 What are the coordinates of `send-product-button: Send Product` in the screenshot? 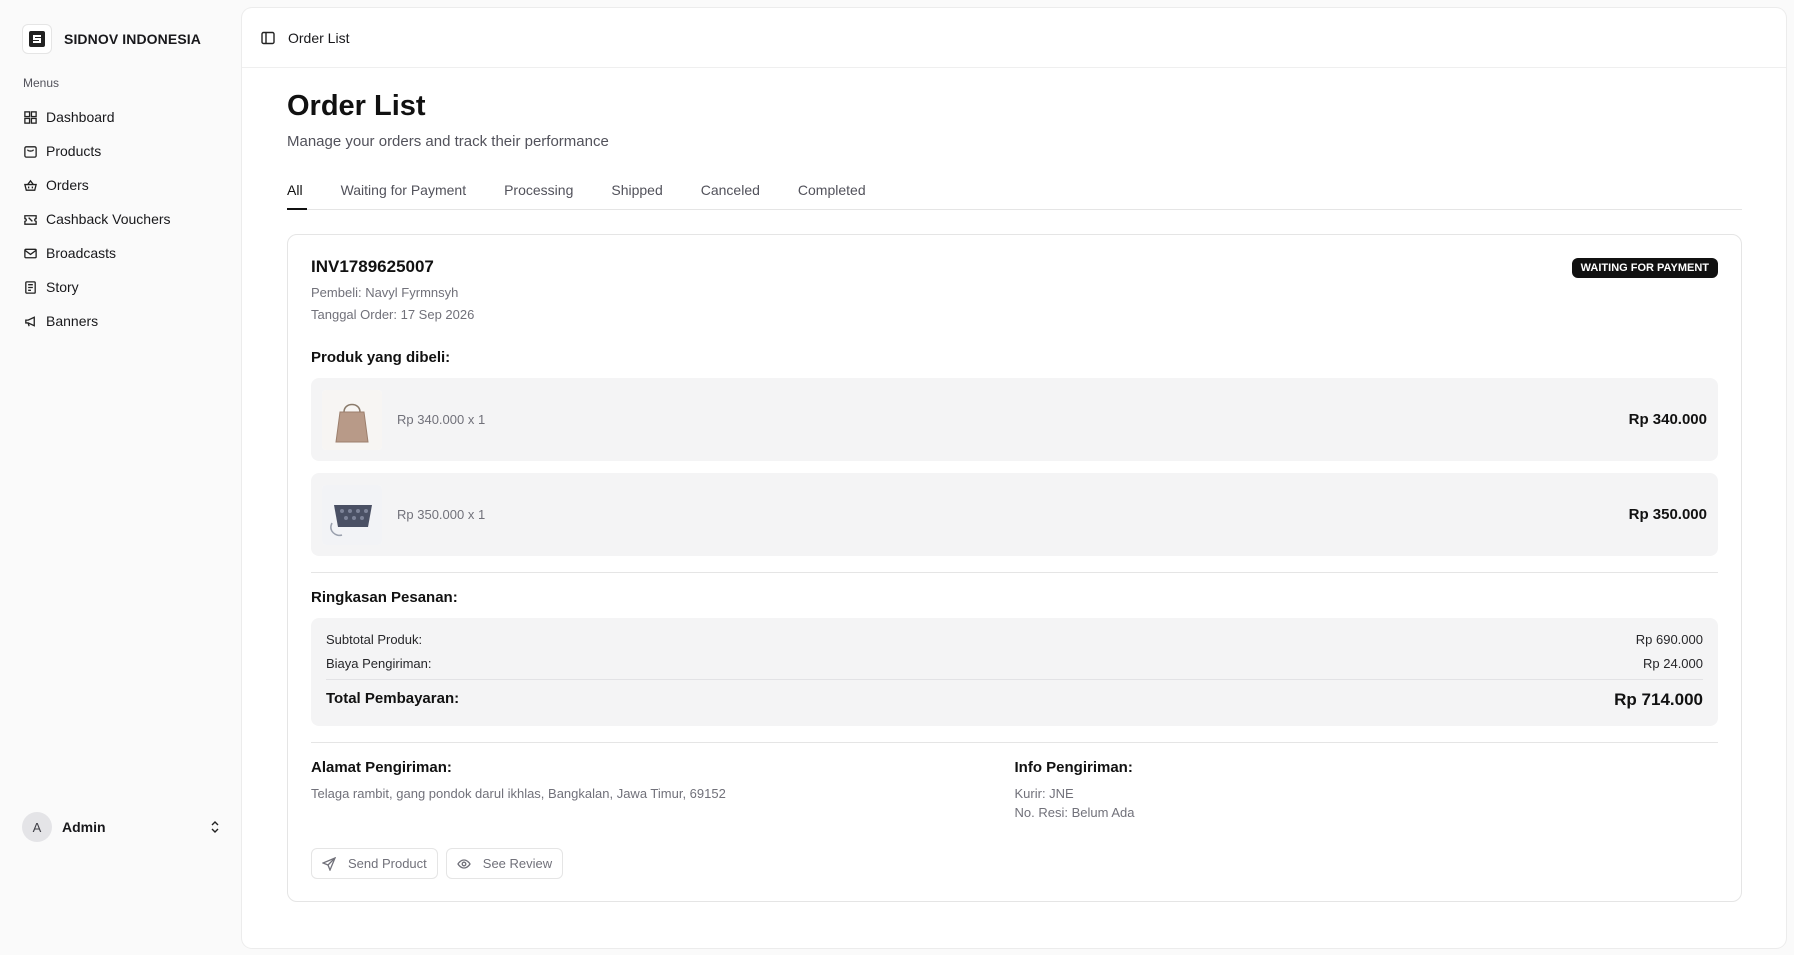 It's located at (374, 863).